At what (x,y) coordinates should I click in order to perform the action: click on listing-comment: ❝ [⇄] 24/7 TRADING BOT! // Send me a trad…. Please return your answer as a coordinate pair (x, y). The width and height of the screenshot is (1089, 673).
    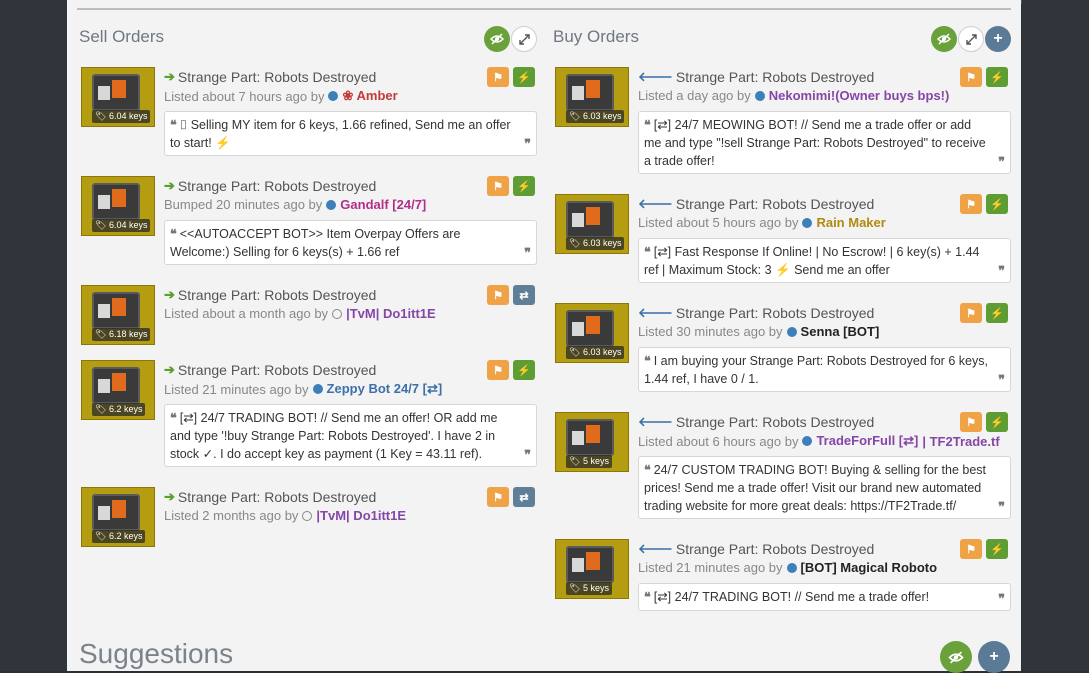
    Looking at the image, I should click on (824, 597).